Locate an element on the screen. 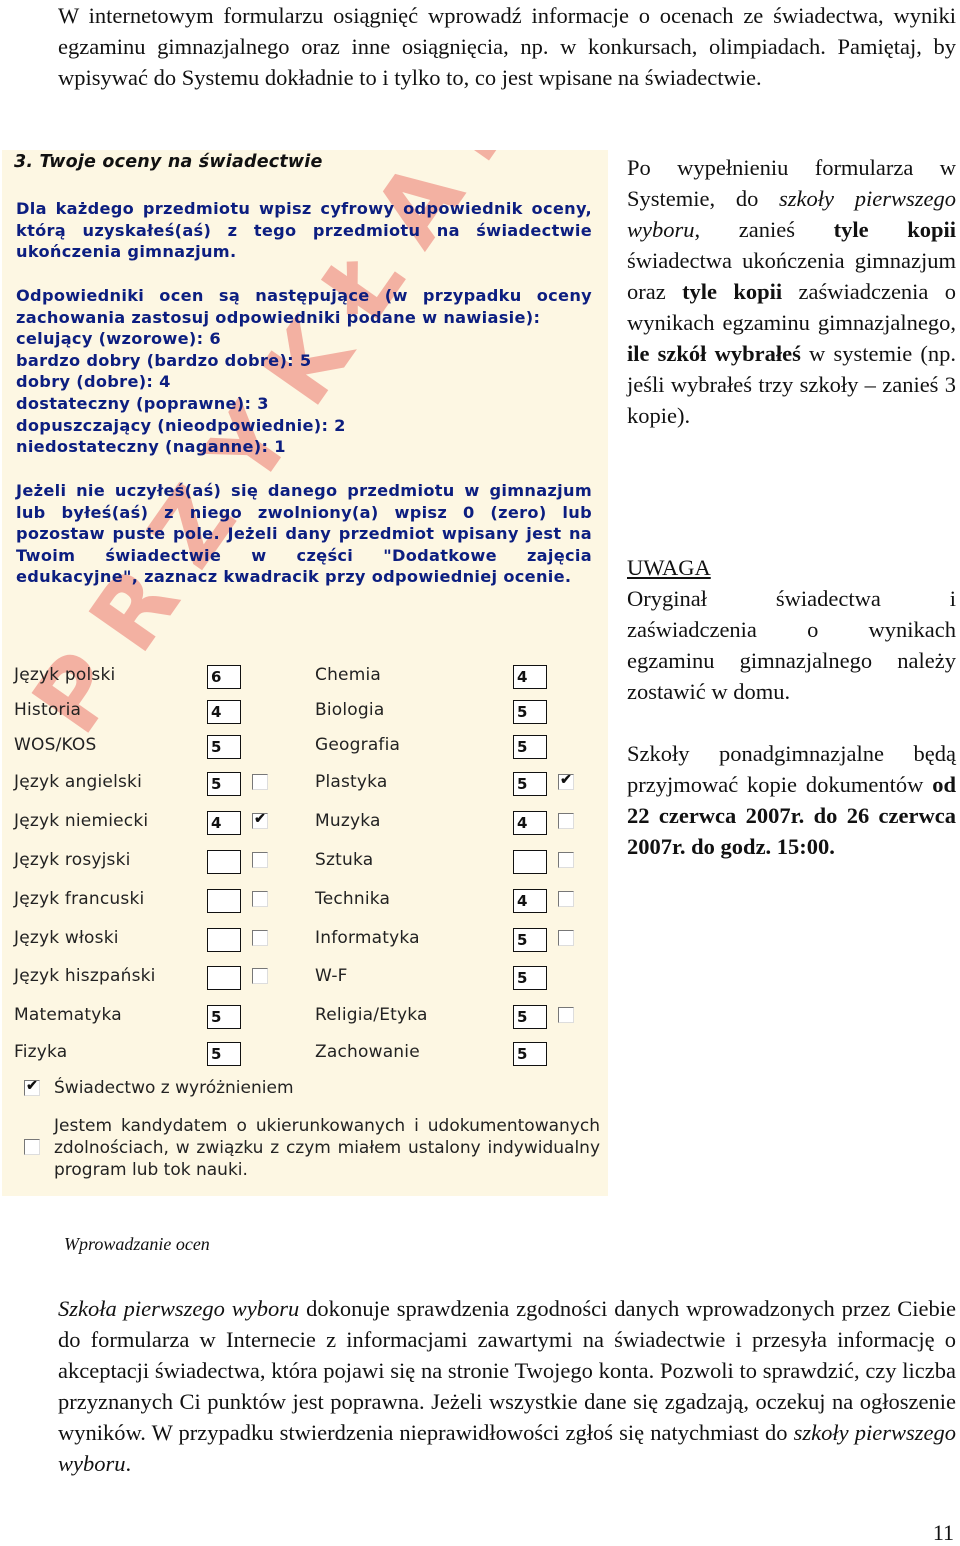 Image resolution: width=960 pixels, height=1546 pixels. subject-row: Chemia 4 is located at coordinates (305, 678).